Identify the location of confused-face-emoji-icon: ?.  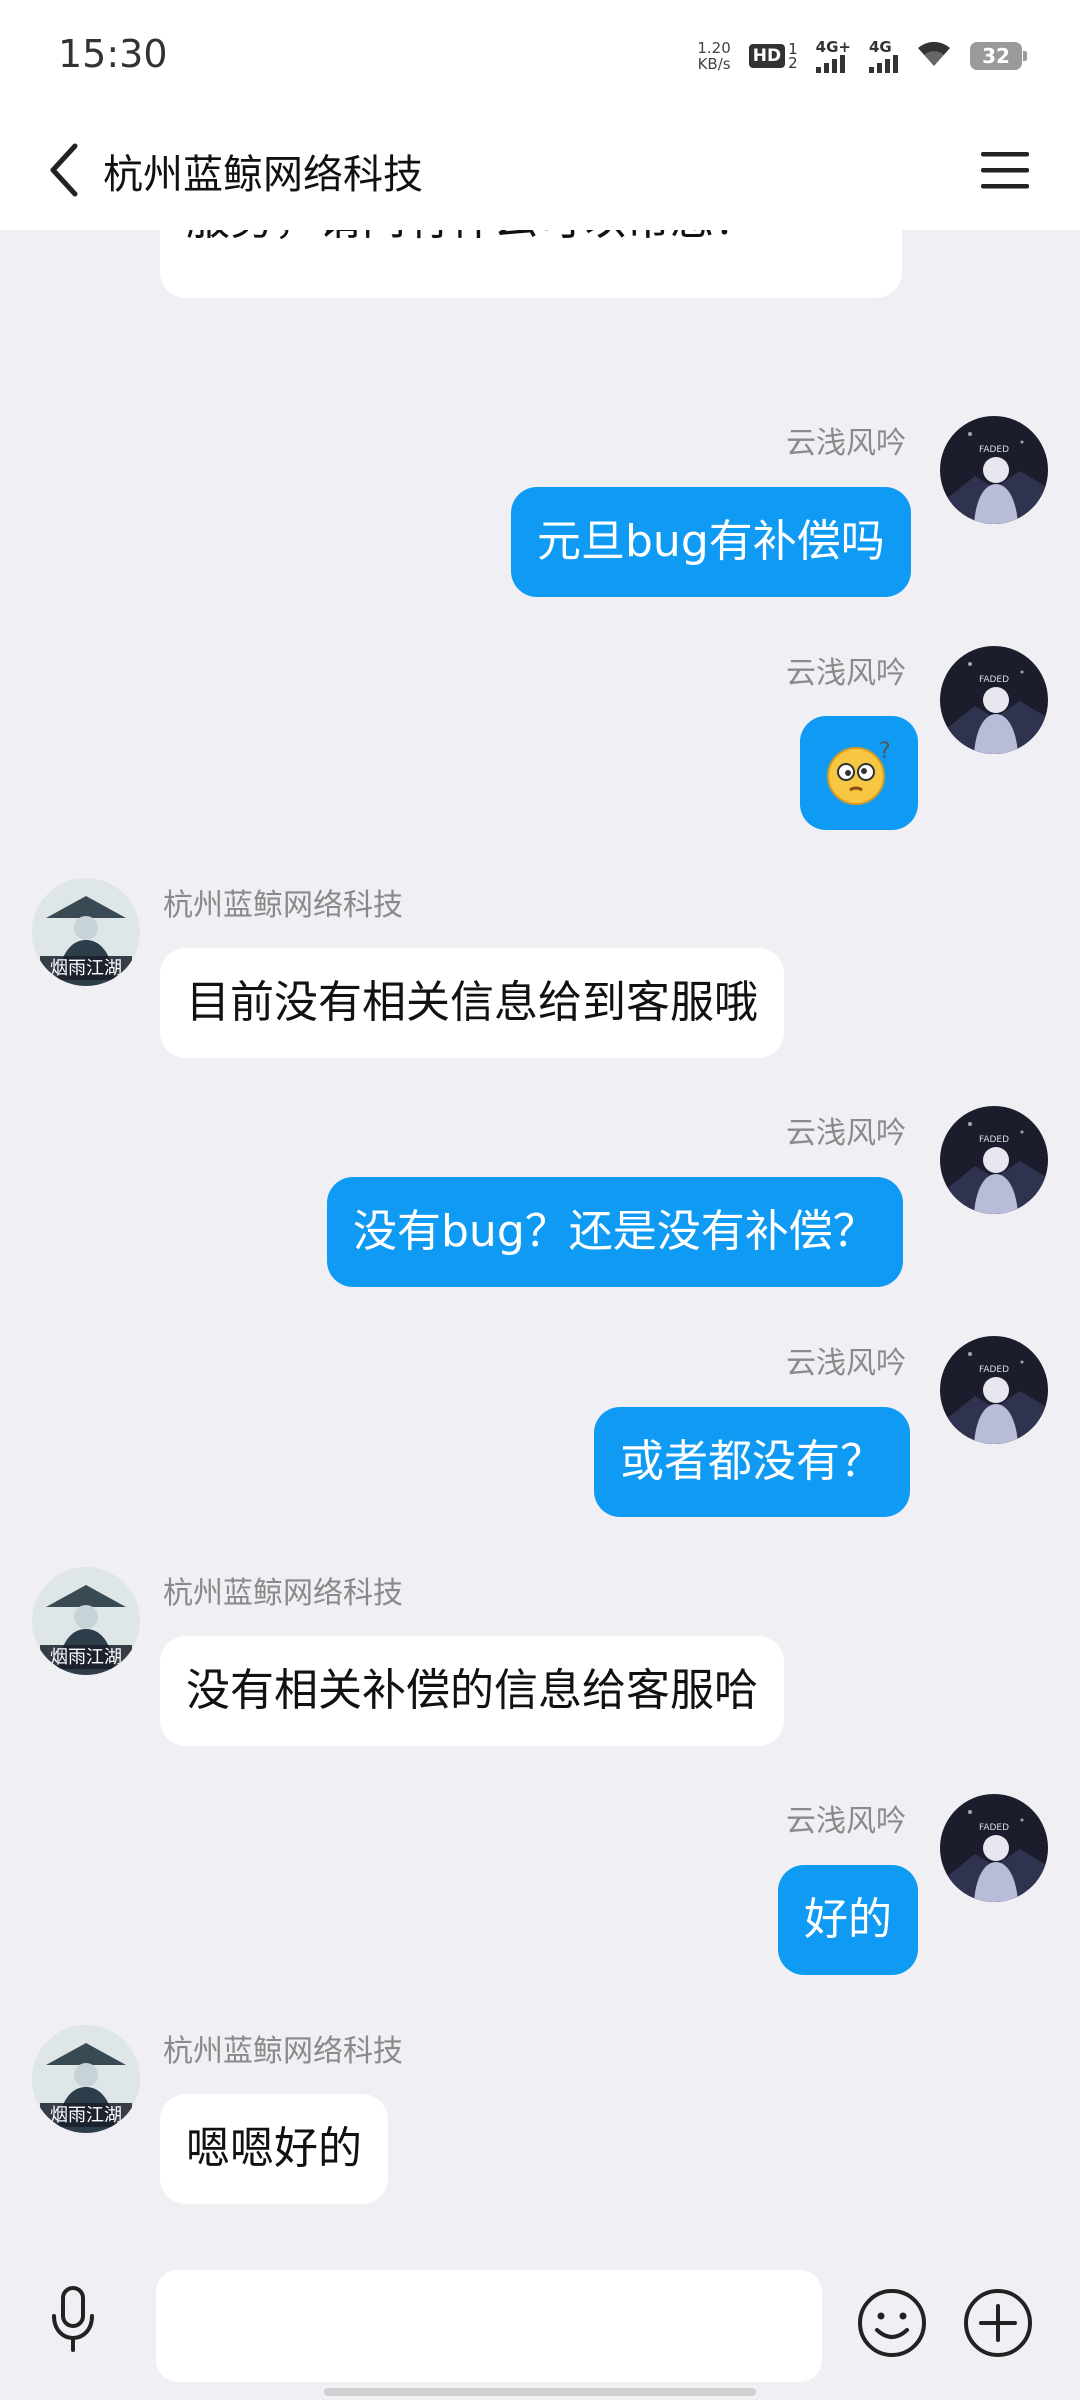
(859, 772).